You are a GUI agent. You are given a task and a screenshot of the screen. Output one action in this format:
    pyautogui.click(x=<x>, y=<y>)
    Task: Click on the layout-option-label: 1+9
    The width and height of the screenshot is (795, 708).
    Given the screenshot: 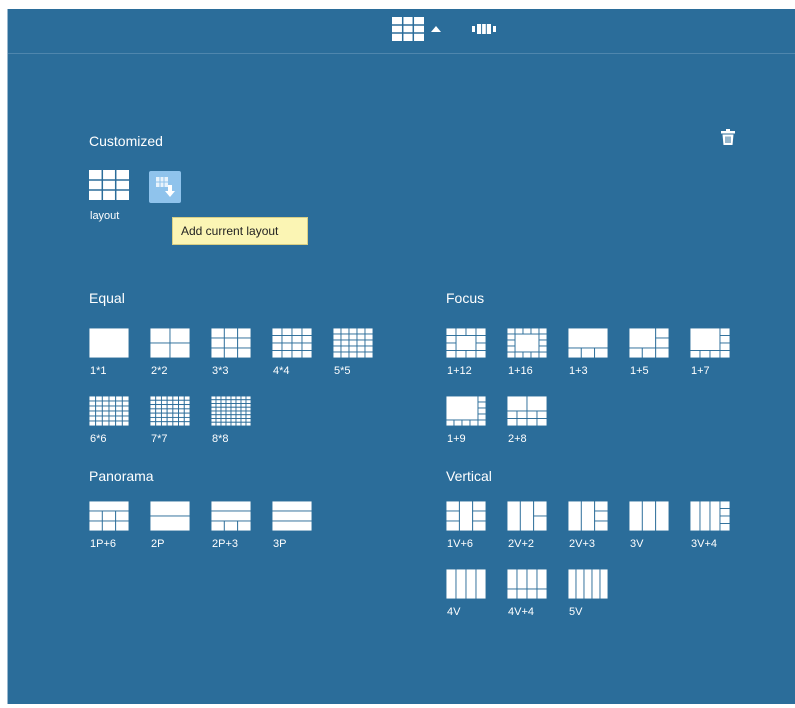 What is the action you would take?
    pyautogui.click(x=456, y=439)
    